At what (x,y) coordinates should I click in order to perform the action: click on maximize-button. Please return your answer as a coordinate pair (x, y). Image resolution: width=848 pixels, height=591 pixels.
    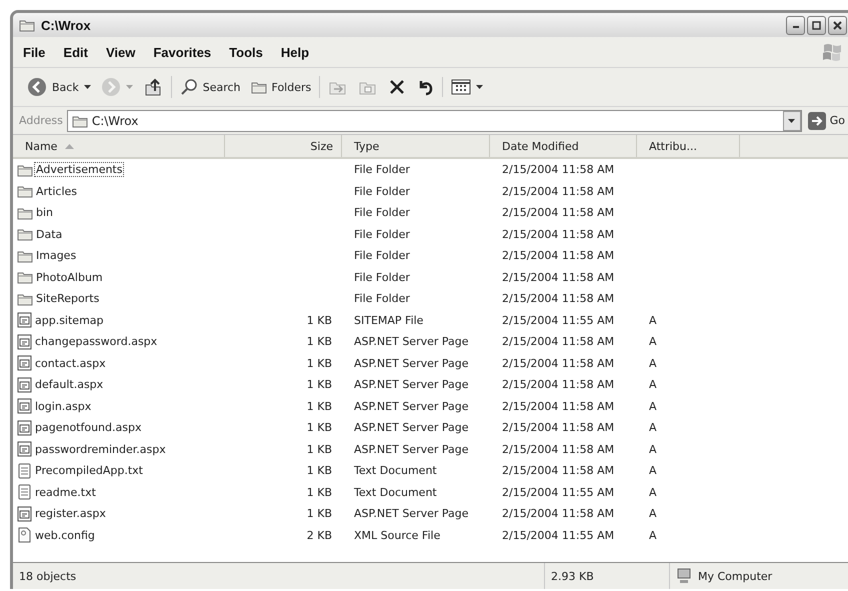
    Looking at the image, I should click on (816, 25).